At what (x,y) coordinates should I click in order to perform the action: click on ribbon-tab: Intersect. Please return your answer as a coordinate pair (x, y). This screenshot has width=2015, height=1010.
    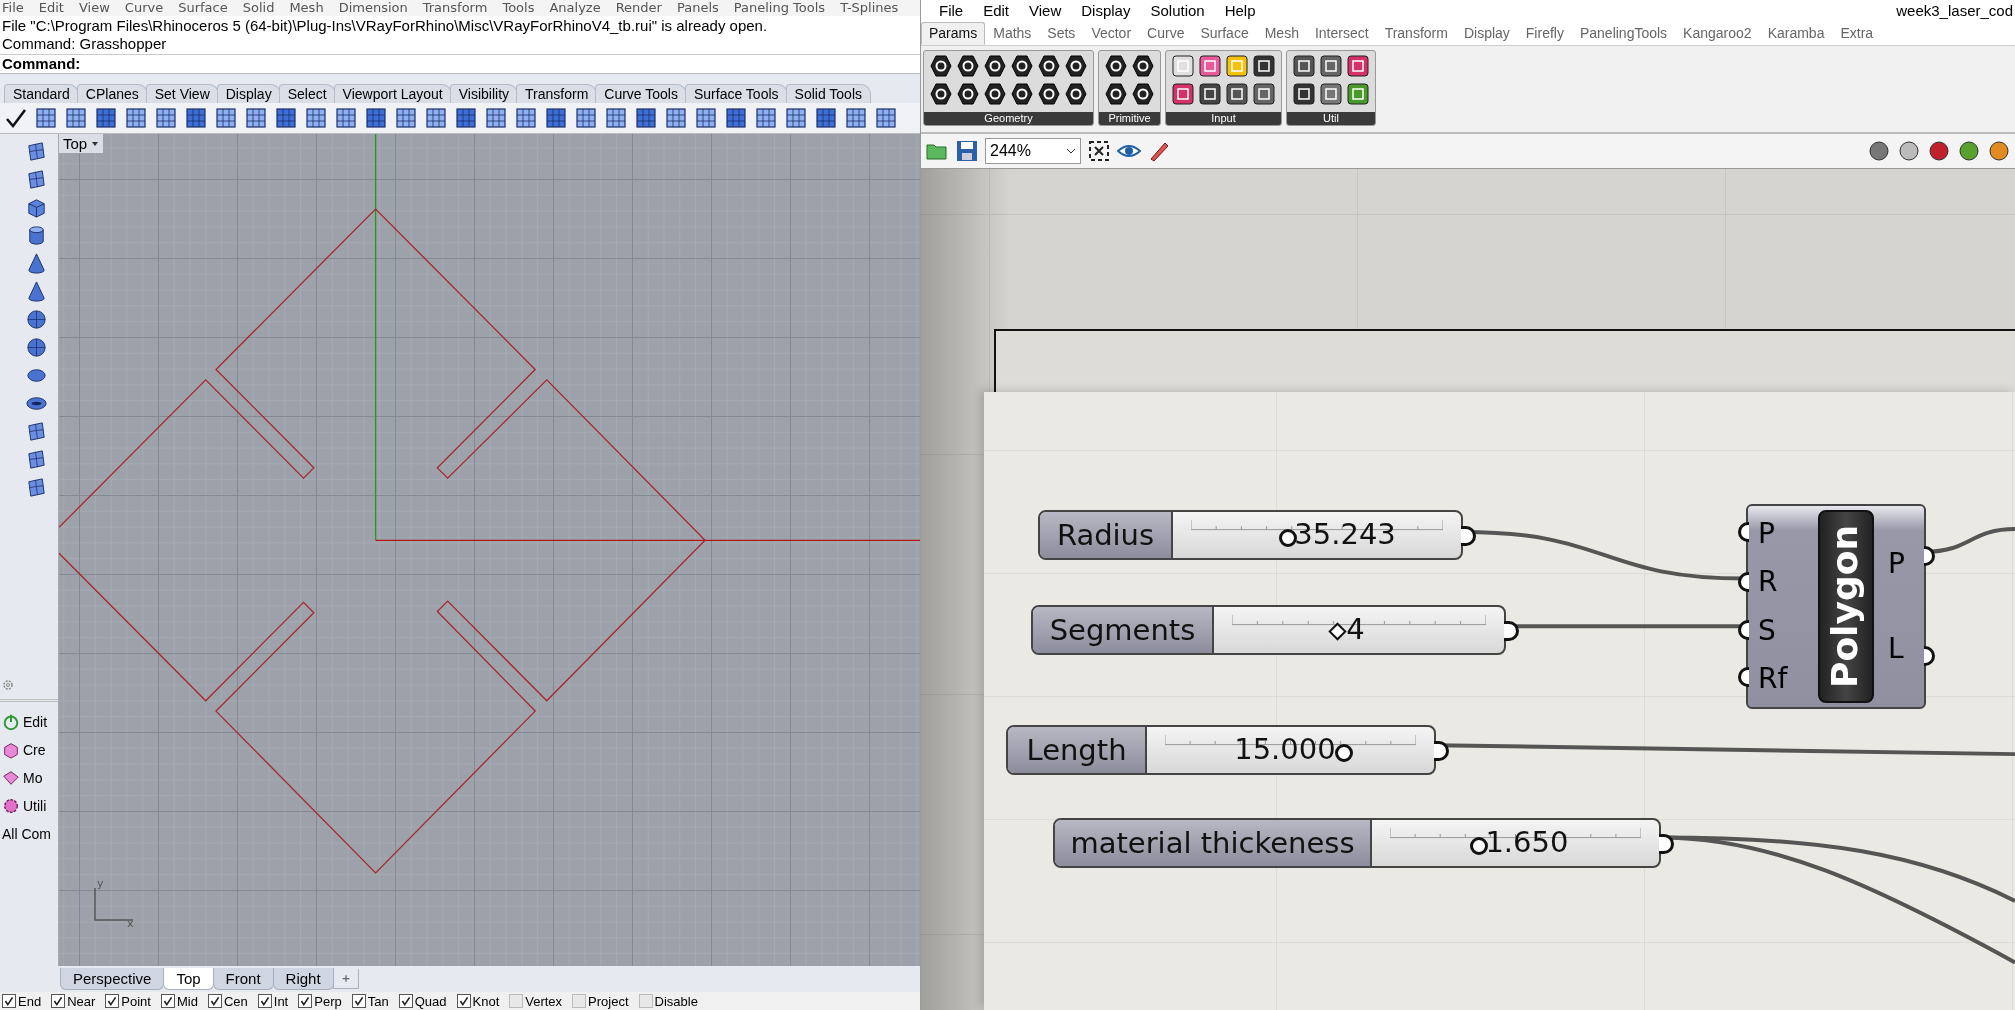
    Looking at the image, I should click on (1341, 33).